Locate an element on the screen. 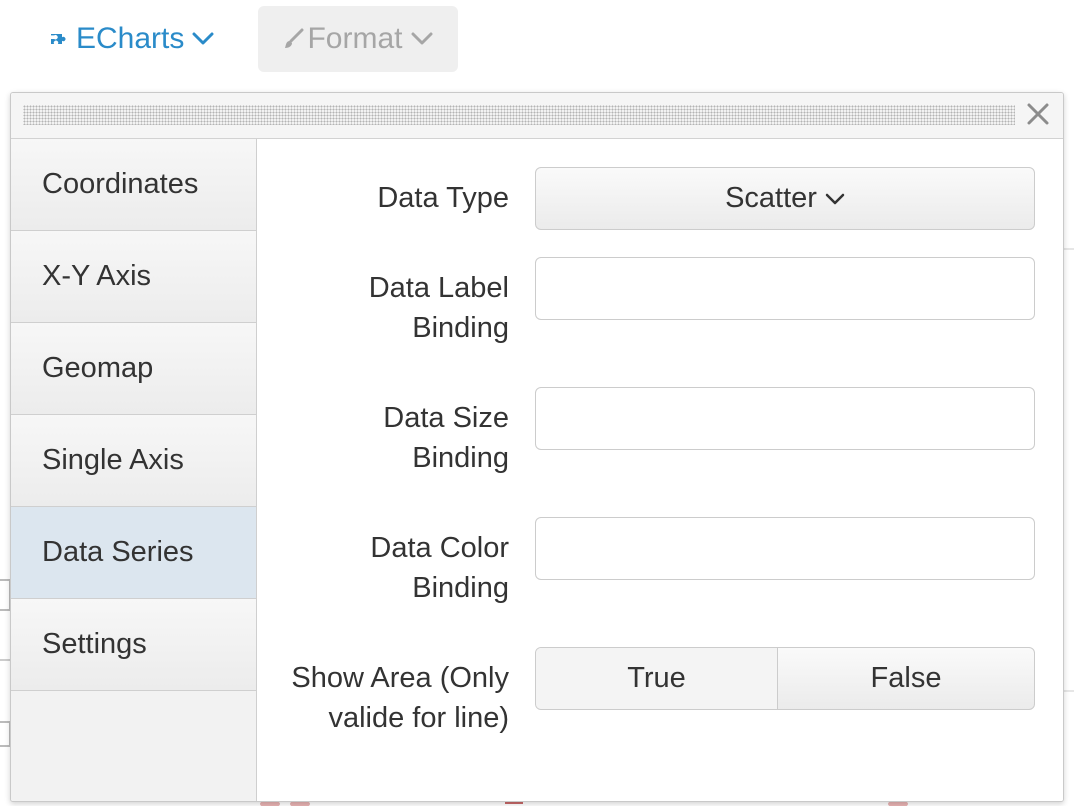  sidebar-item-label: Single Axis is located at coordinates (113, 460).